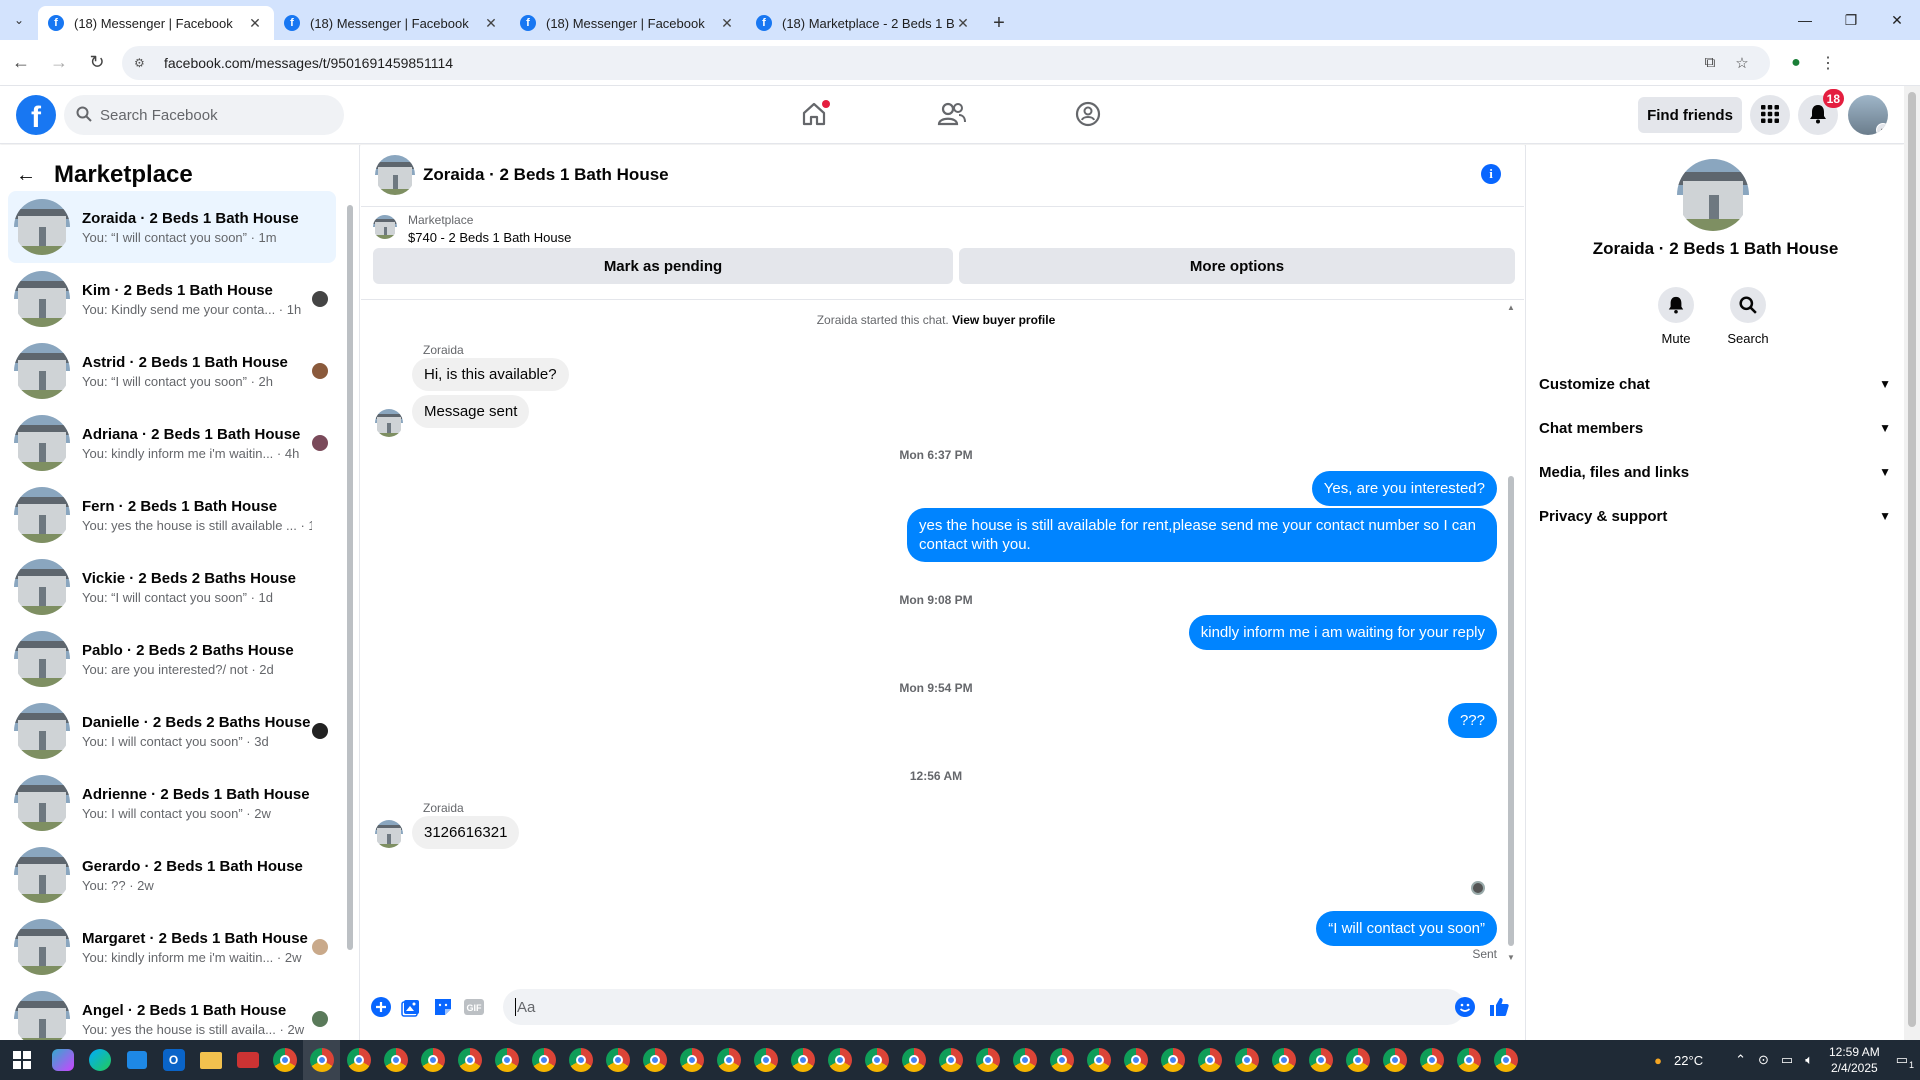  I want to click on bookmark-star-icon: ☆, so click(1742, 63).